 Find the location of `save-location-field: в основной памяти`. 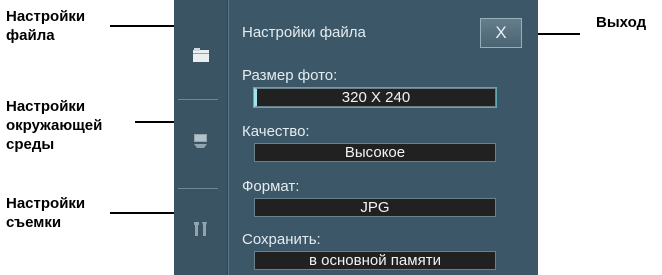

save-location-field: в основной памяти is located at coordinates (375, 260).